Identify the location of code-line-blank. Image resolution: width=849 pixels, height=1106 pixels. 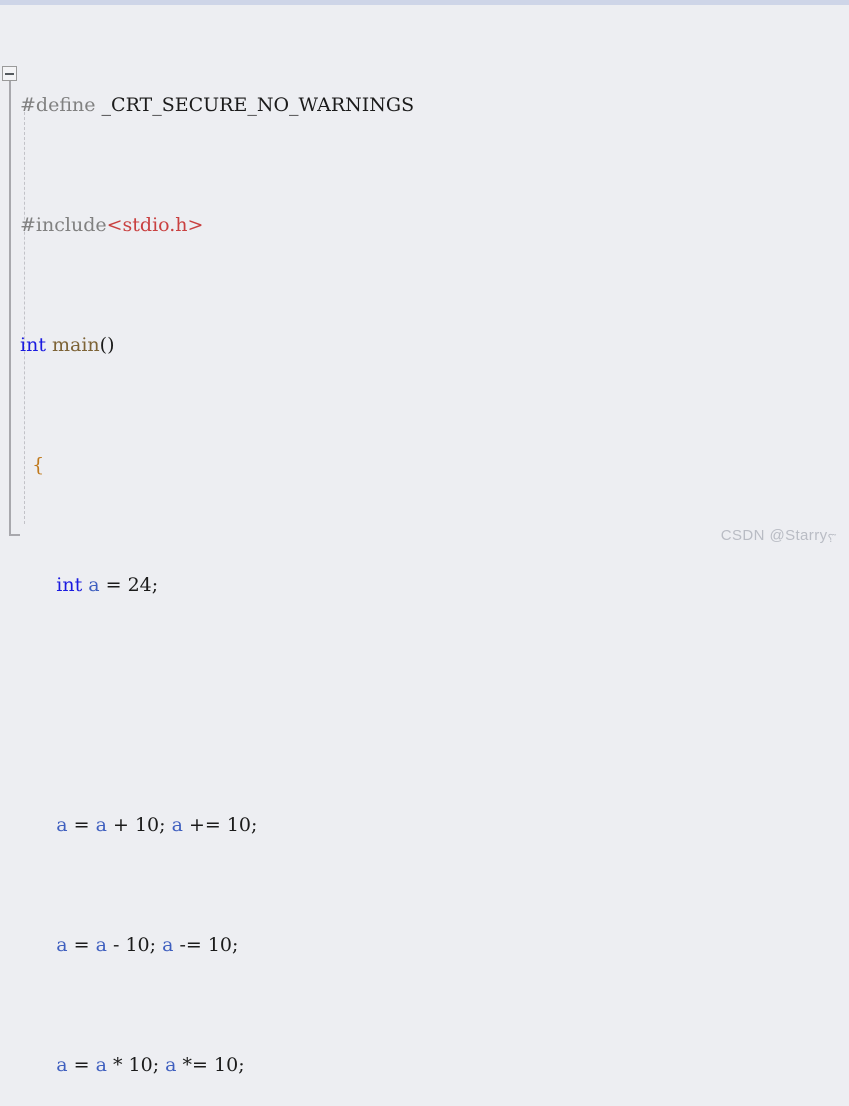
(424, 705).